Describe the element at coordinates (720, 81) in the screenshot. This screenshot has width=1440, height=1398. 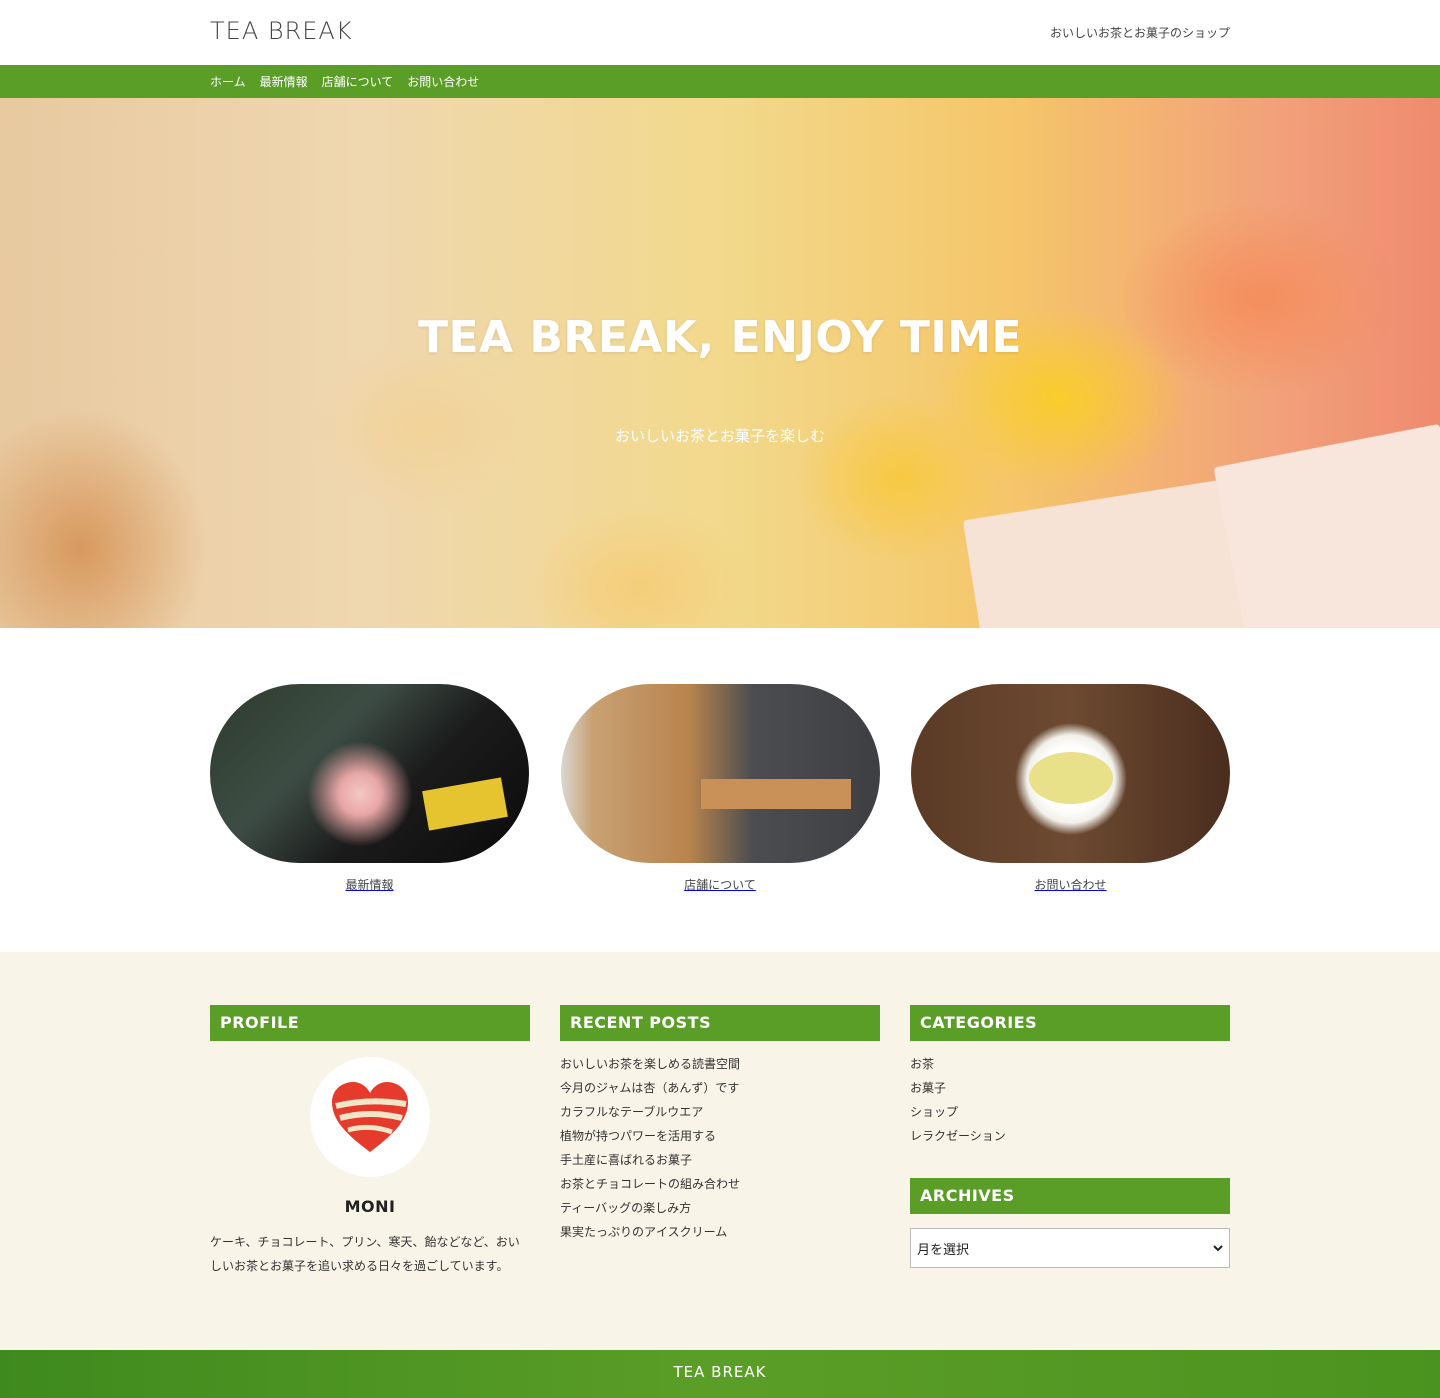
I see `main-nav: ホーム 最新情報 店舗について お問い合わせ` at that location.